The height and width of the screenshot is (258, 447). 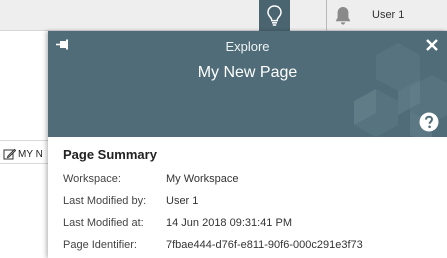 I want to click on page-title: My New Page, so click(x=247, y=72).